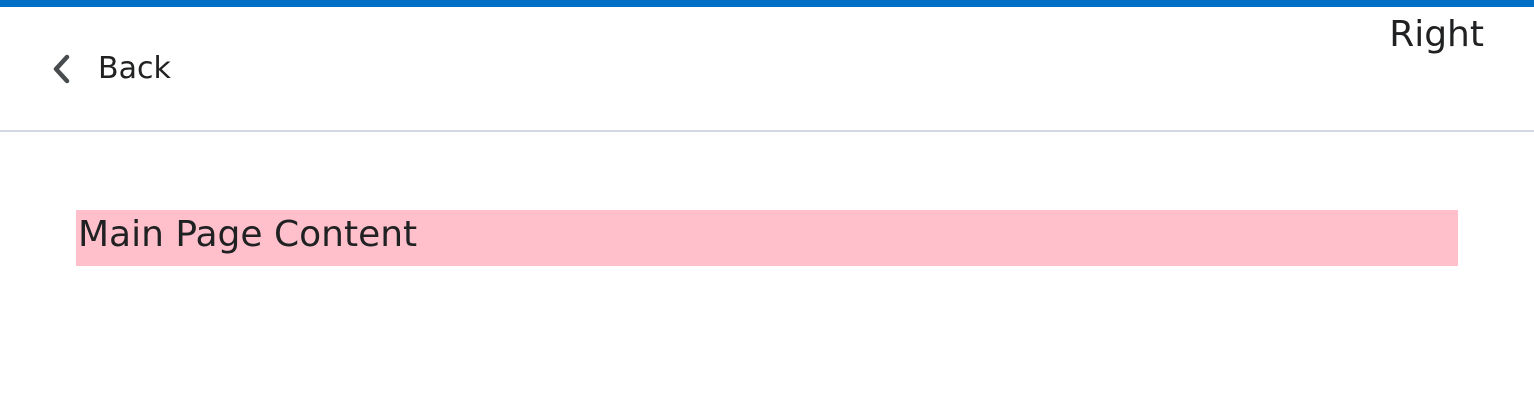 This screenshot has height=400, width=1534. I want to click on top-accent-bar, so click(767, 3).